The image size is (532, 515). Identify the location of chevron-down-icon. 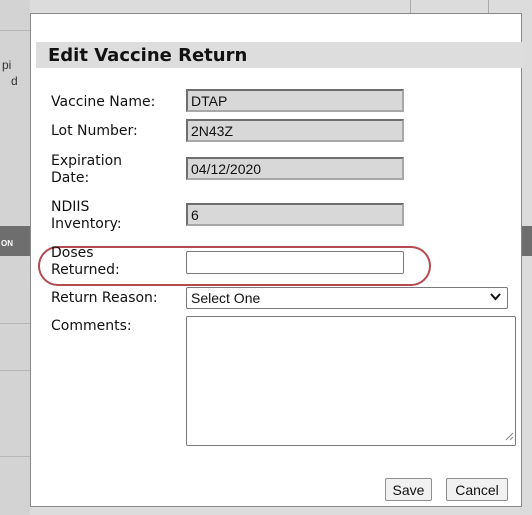
(495, 297).